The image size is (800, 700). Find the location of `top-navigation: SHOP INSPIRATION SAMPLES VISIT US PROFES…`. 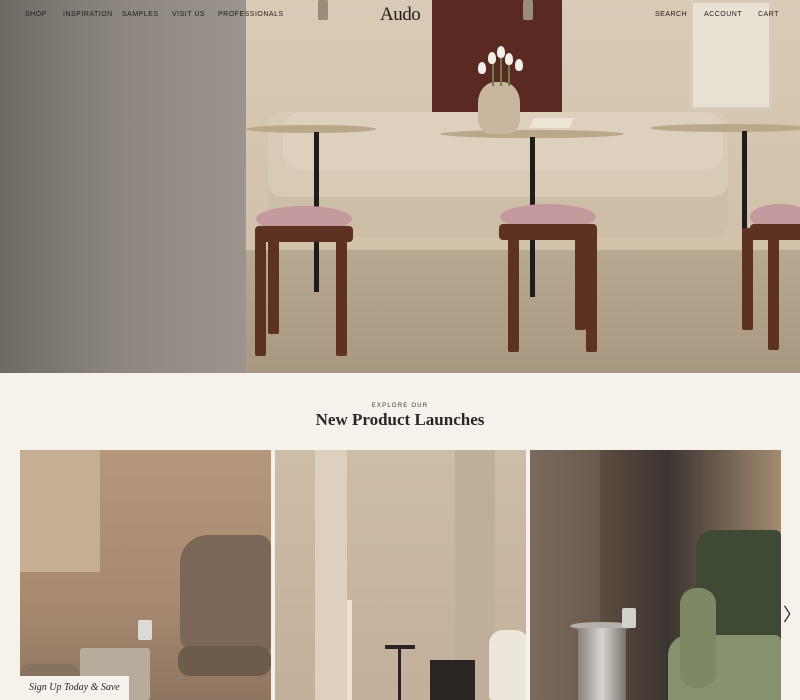

top-navigation: SHOP INSPIRATION SAMPLES VISIT US PROFES… is located at coordinates (400, 15).